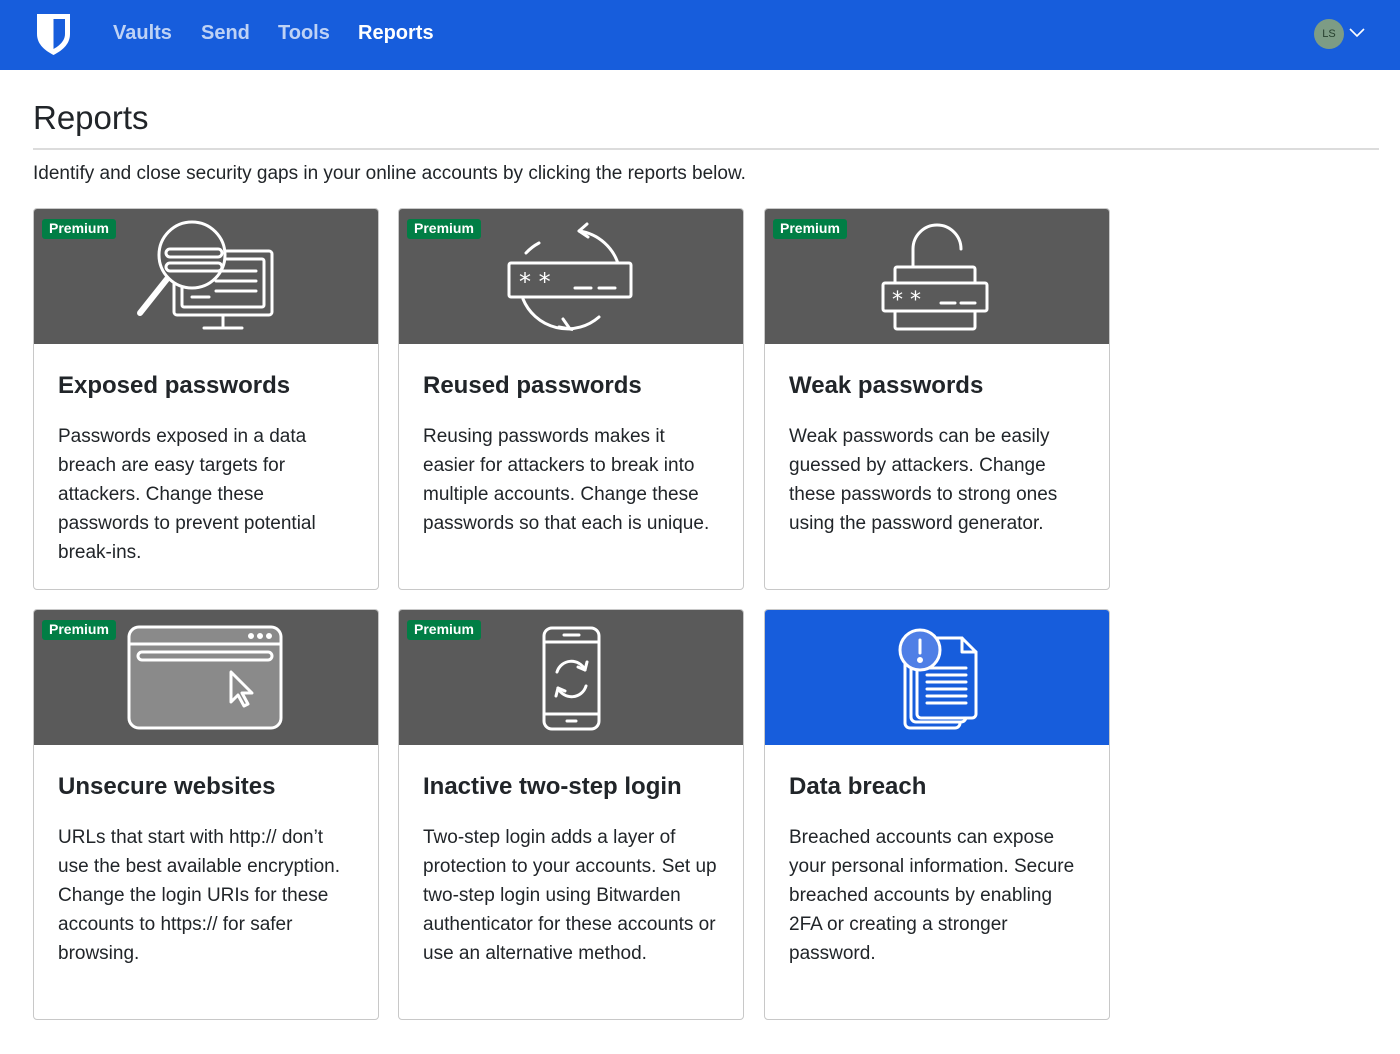  What do you see at coordinates (91, 117) in the screenshot?
I see `page-title: Reports` at bounding box center [91, 117].